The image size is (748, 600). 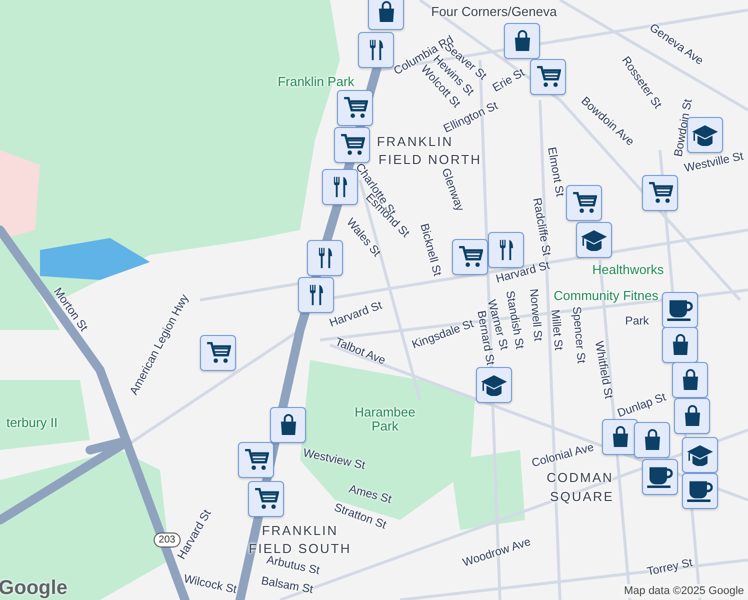 What do you see at coordinates (430, 250) in the screenshot?
I see `street-label: Bicknell St` at bounding box center [430, 250].